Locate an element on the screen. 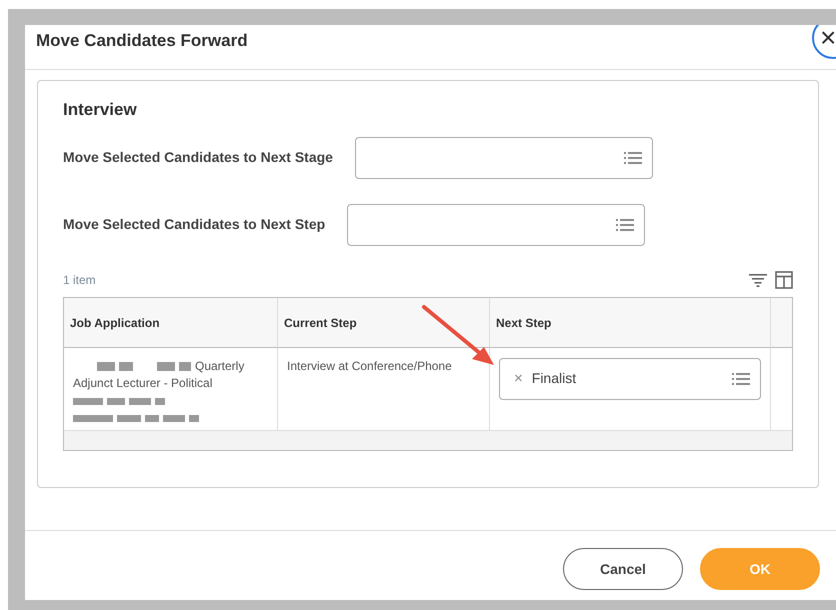  field-label: Move Selected Candidates to Next Stage is located at coordinates (198, 157).